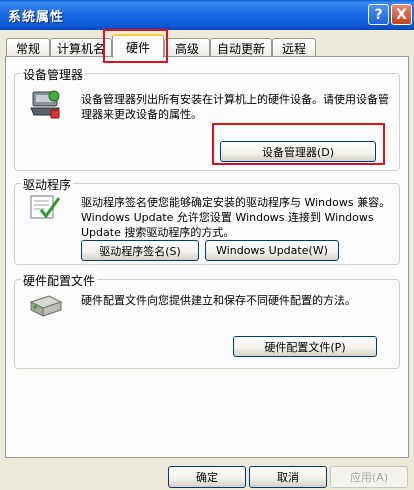  What do you see at coordinates (305, 346) in the screenshot?
I see `hardware-profiles-button: 硬件配置文件(P)` at bounding box center [305, 346].